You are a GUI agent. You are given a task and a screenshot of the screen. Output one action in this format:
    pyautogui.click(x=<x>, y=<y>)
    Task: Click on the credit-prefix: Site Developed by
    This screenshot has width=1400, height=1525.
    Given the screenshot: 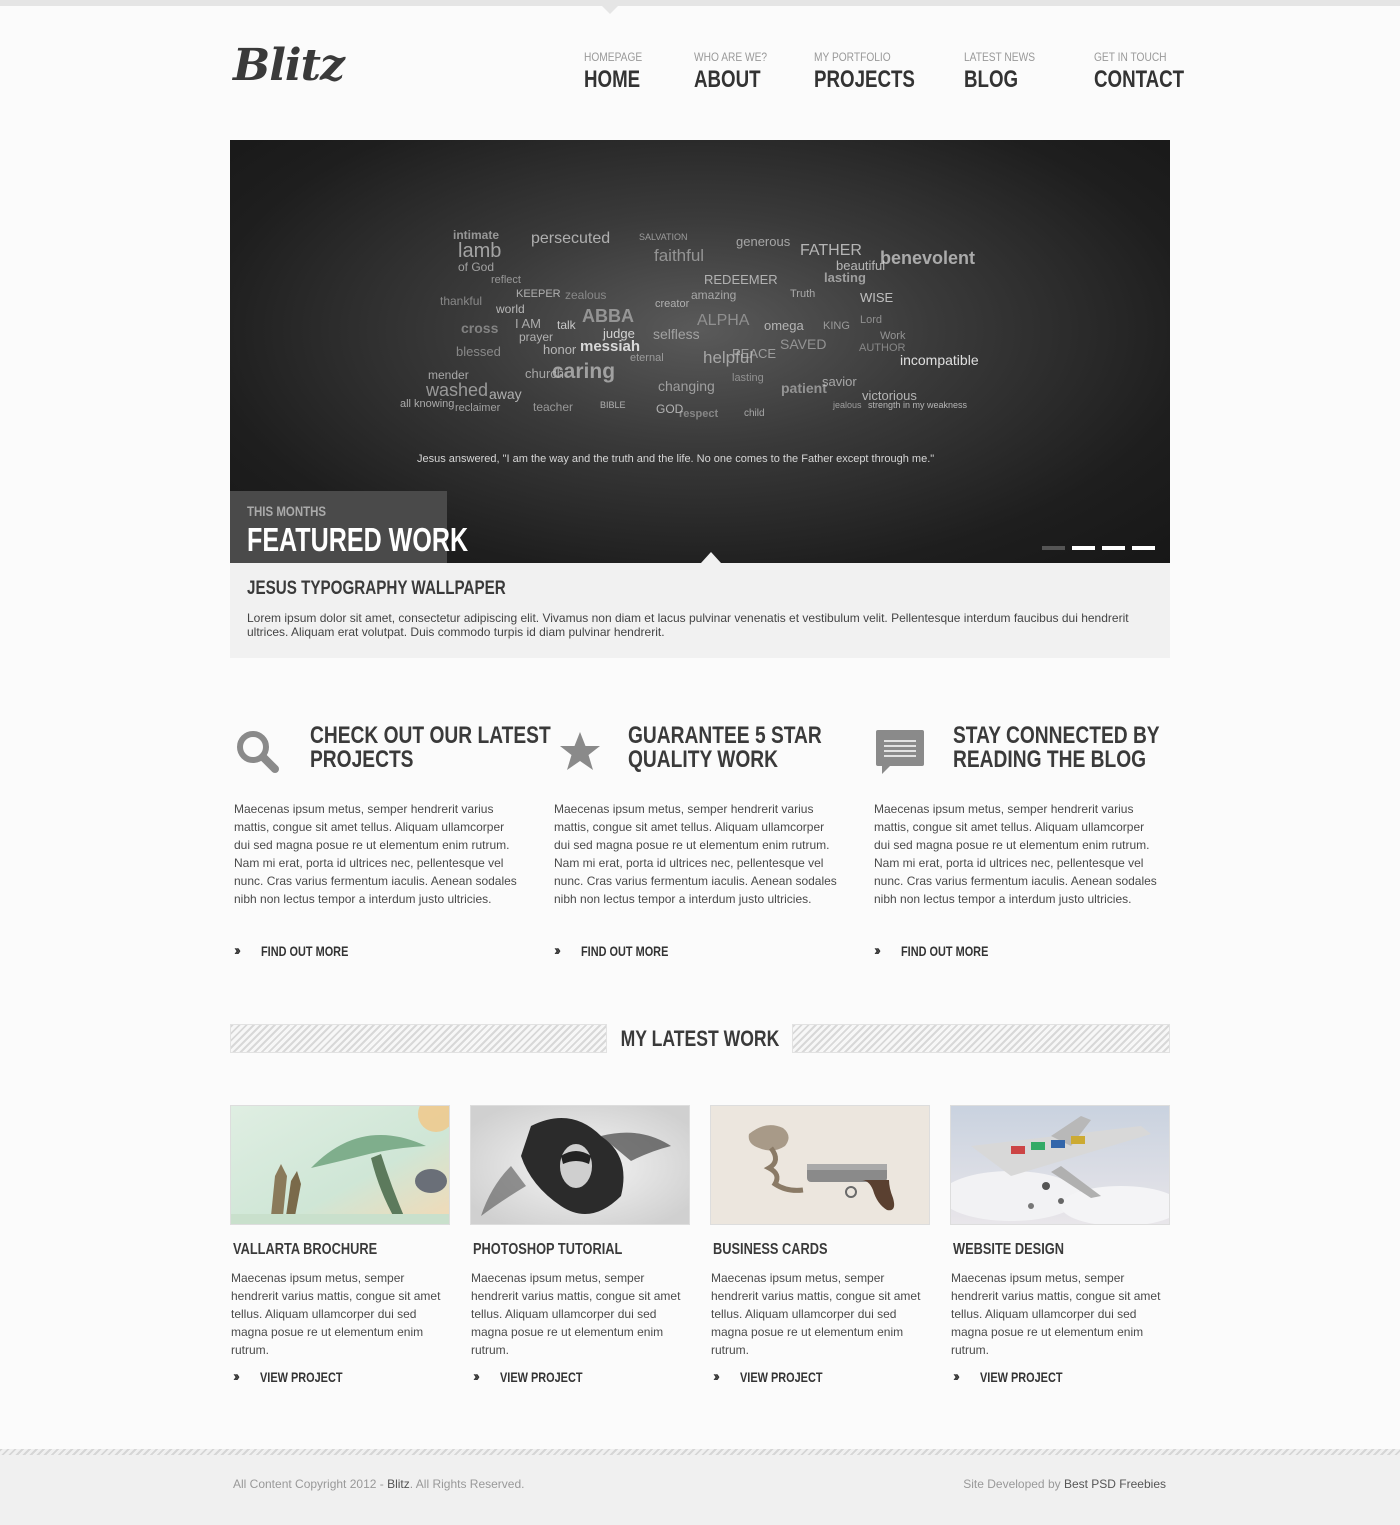 What is the action you would take?
    pyautogui.click(x=1013, y=1484)
    